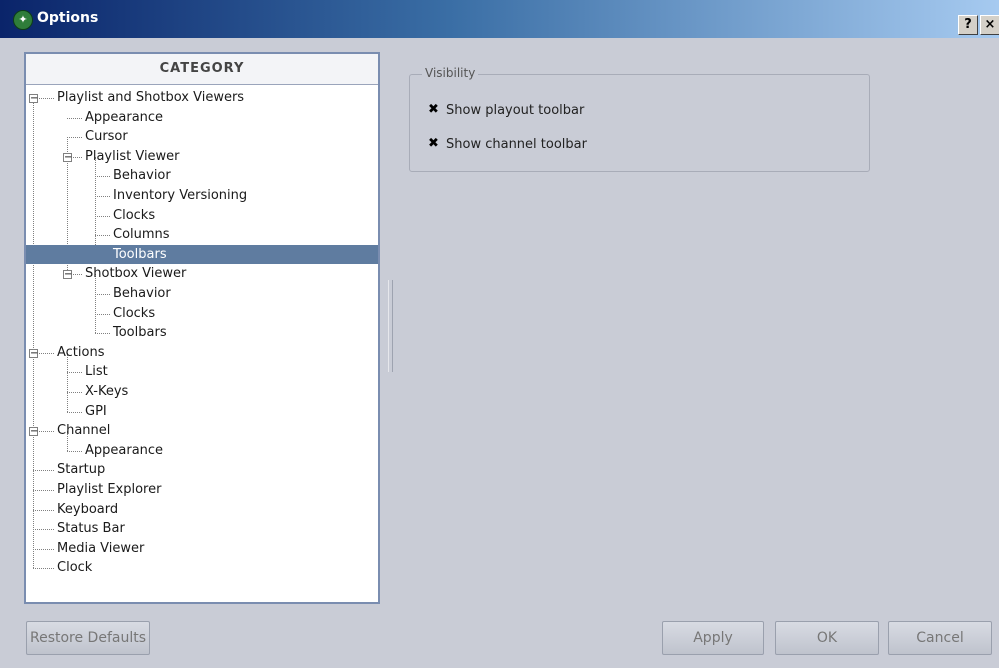  Describe the element at coordinates (515, 110) in the screenshot. I see `checkbox-label: Show playout toolbar` at that location.